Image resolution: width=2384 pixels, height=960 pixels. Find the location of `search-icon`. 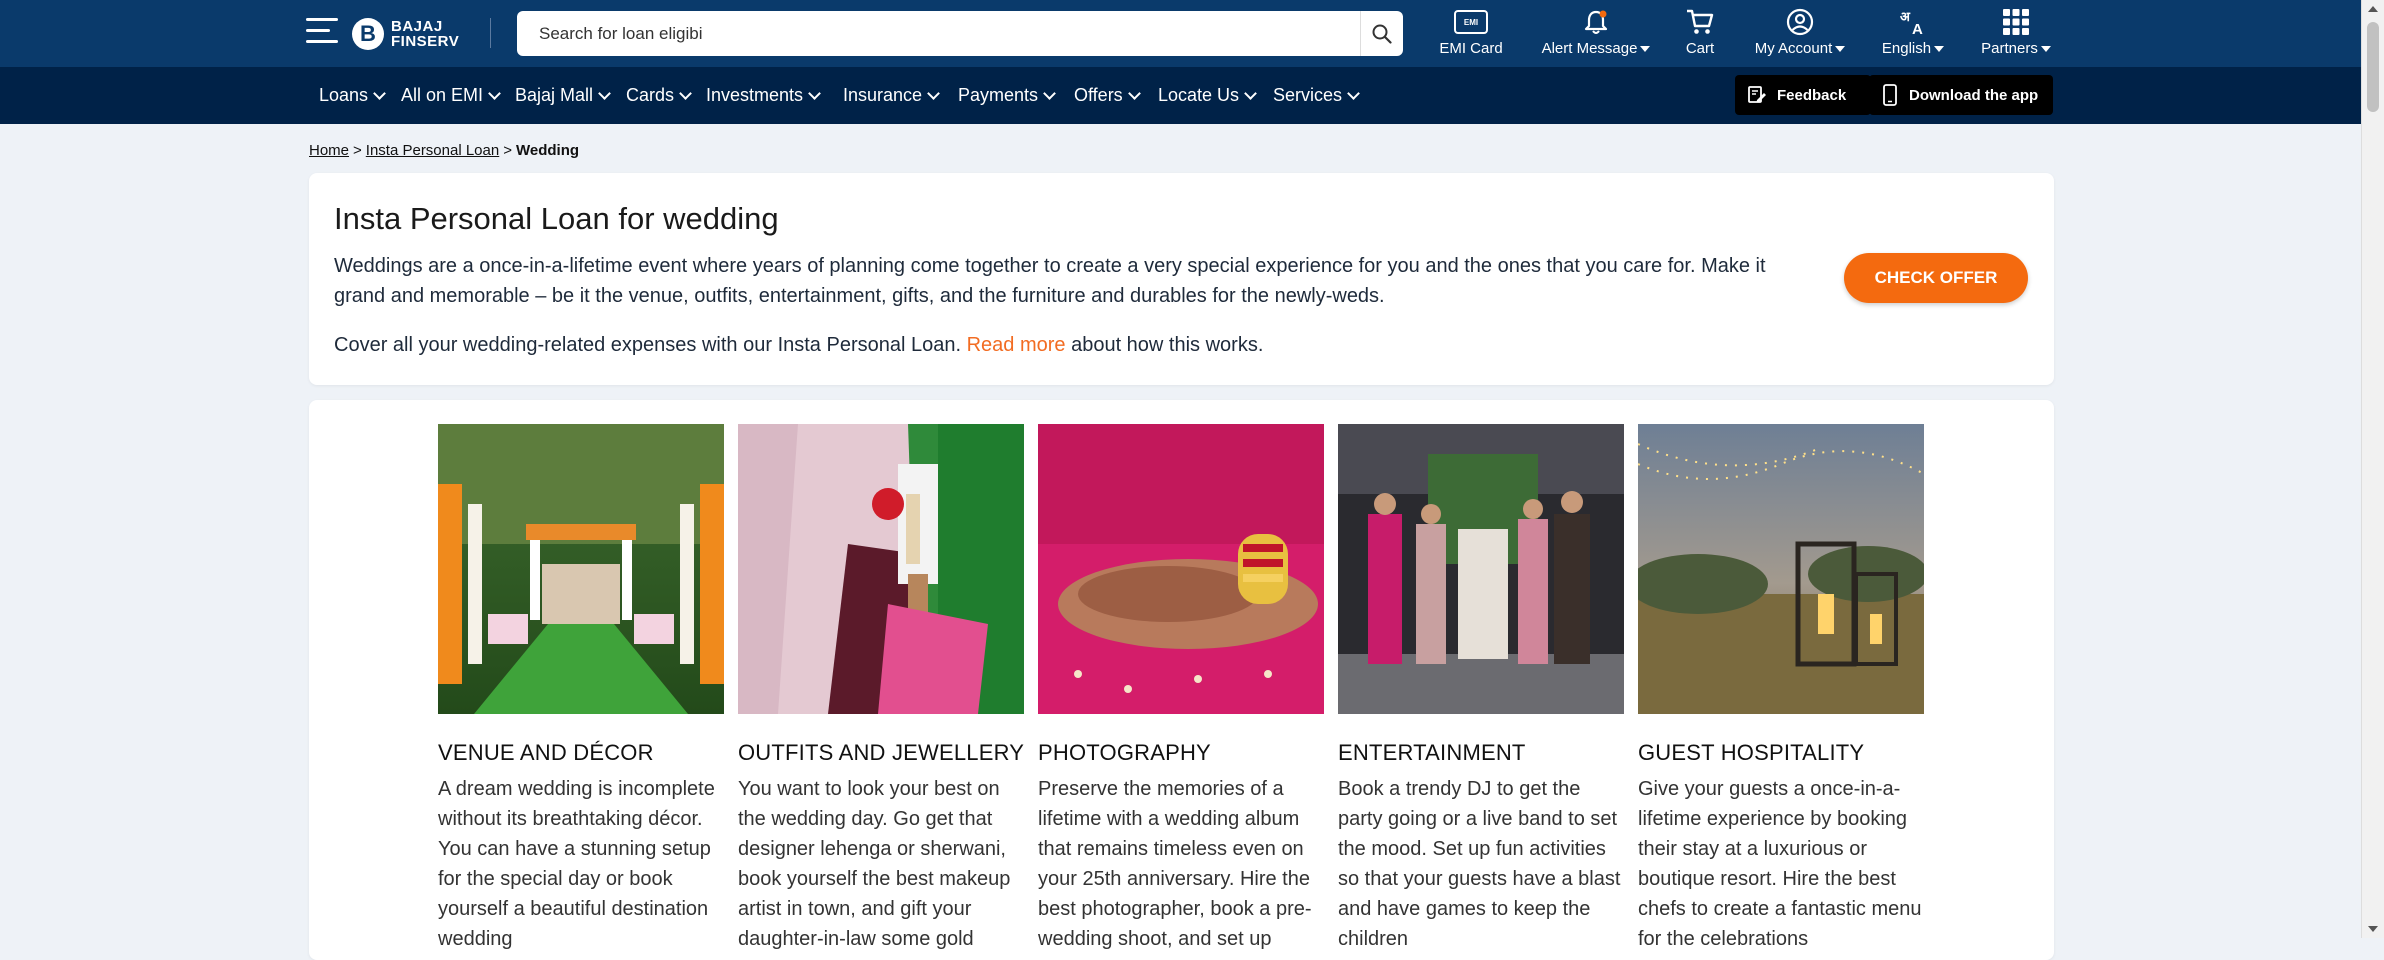

search-icon is located at coordinates (1382, 34).